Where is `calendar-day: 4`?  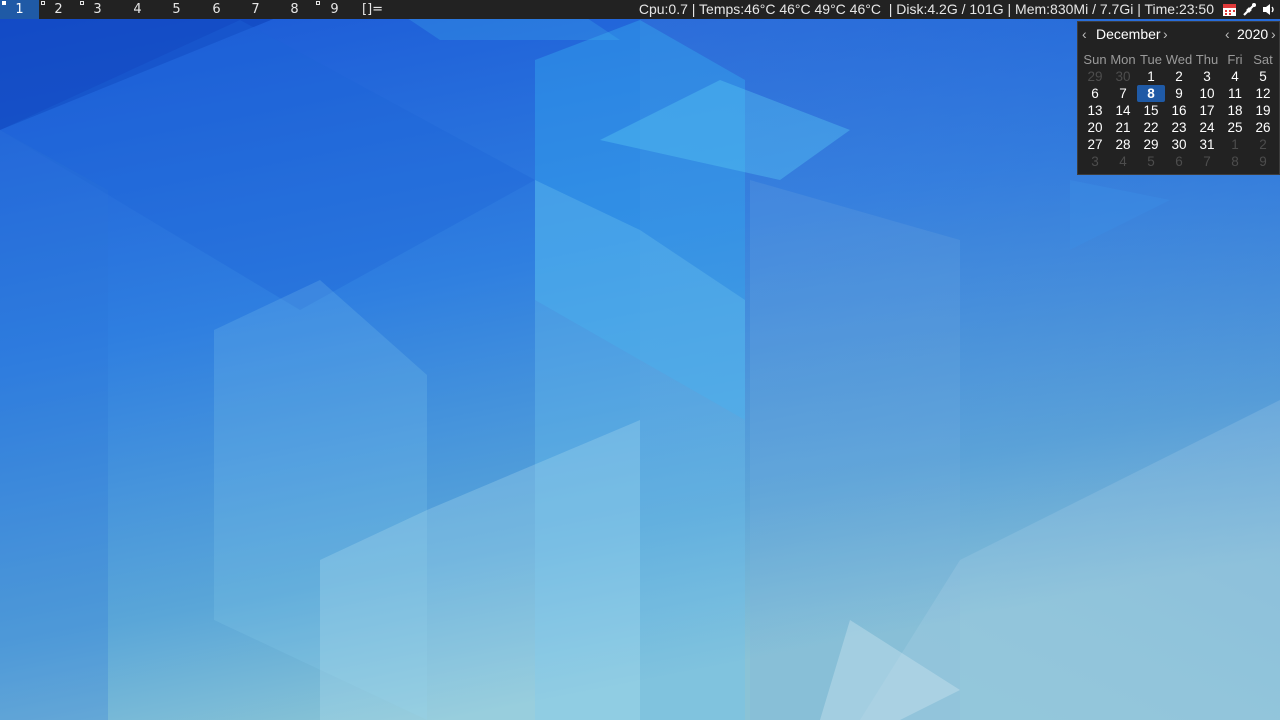
calendar-day: 4 is located at coordinates (1235, 76).